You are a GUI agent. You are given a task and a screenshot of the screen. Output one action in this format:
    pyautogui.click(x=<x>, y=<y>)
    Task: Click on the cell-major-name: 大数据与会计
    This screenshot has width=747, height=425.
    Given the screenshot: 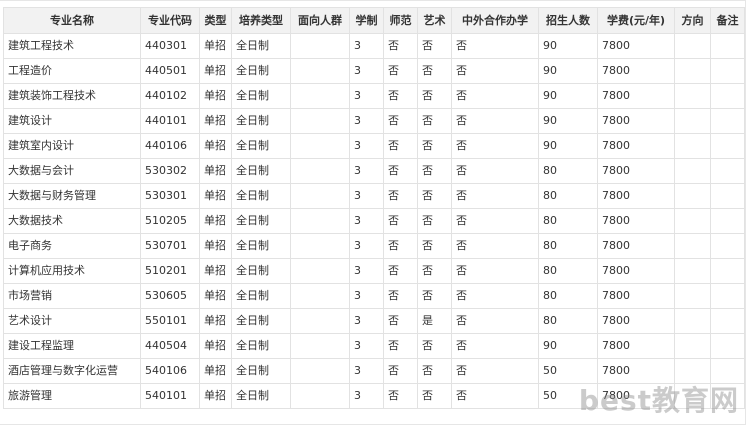 What is the action you would take?
    pyautogui.click(x=72, y=171)
    